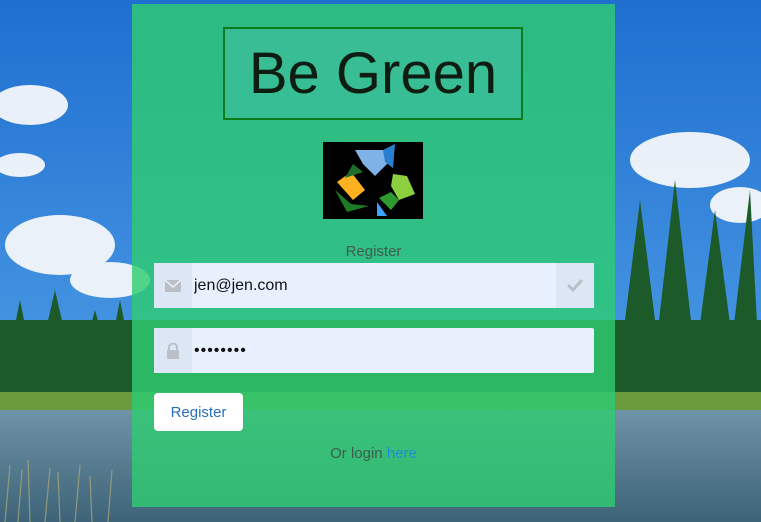 The width and height of the screenshot is (761, 522). I want to click on title-box: Be Green, so click(373, 73).